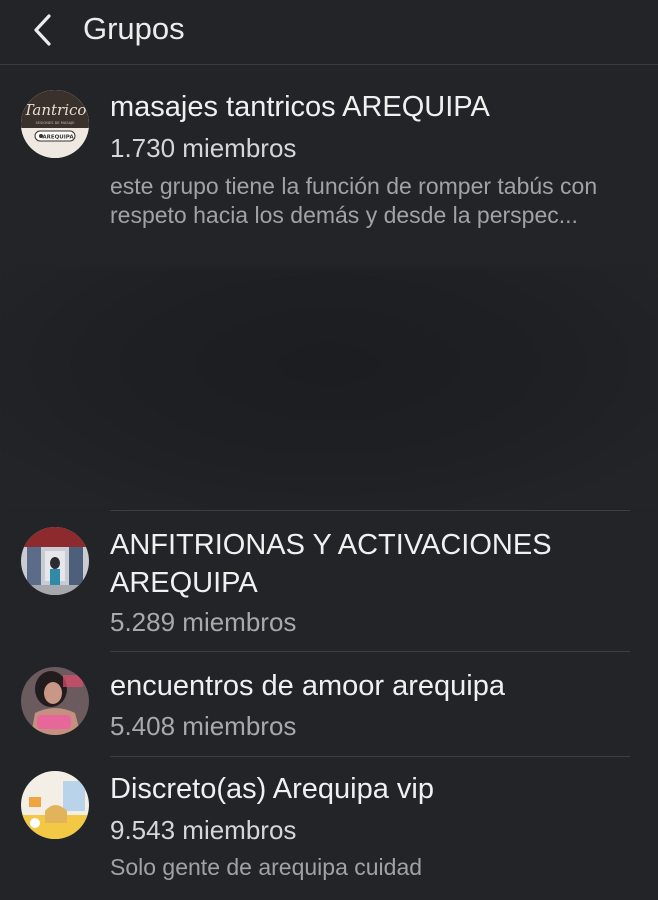 The width and height of the screenshot is (658, 900). Describe the element at coordinates (58, 138) in the screenshot. I see `avatar-location-text: AREQUIPA` at that location.